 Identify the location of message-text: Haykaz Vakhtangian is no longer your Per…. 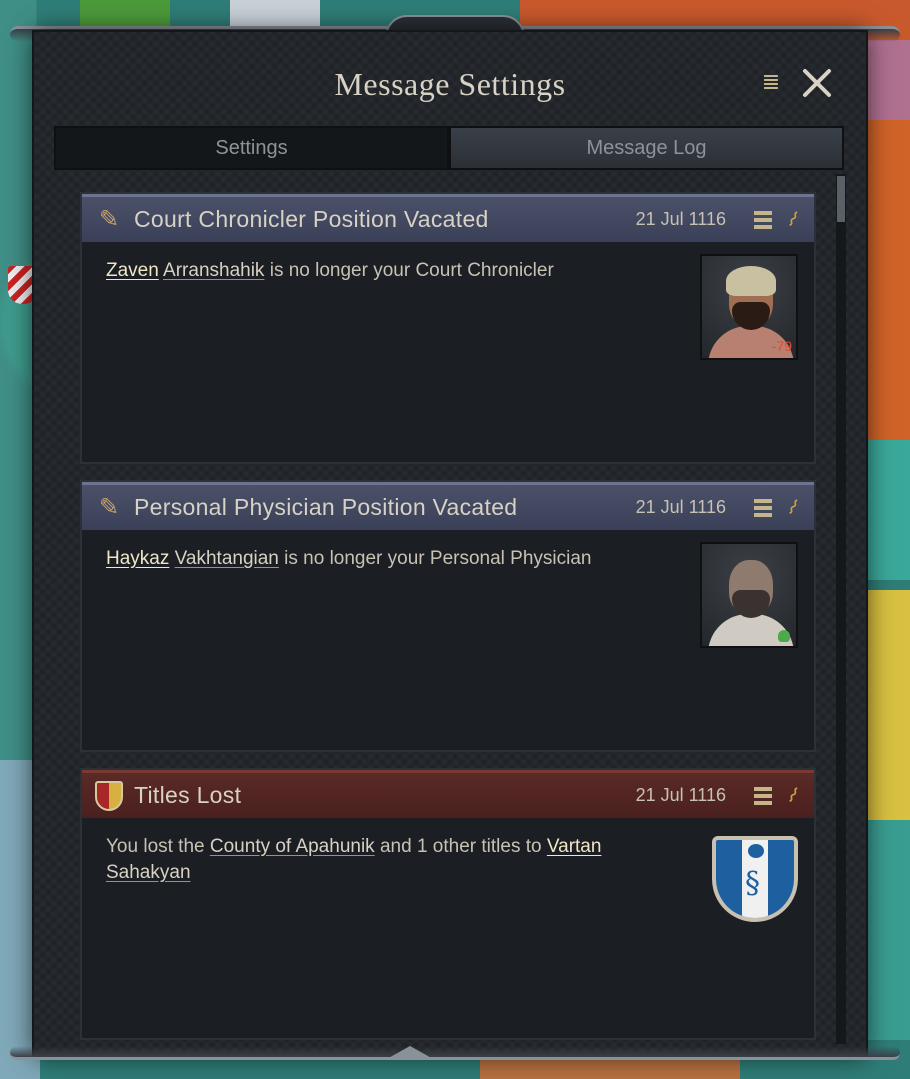
(371, 559).